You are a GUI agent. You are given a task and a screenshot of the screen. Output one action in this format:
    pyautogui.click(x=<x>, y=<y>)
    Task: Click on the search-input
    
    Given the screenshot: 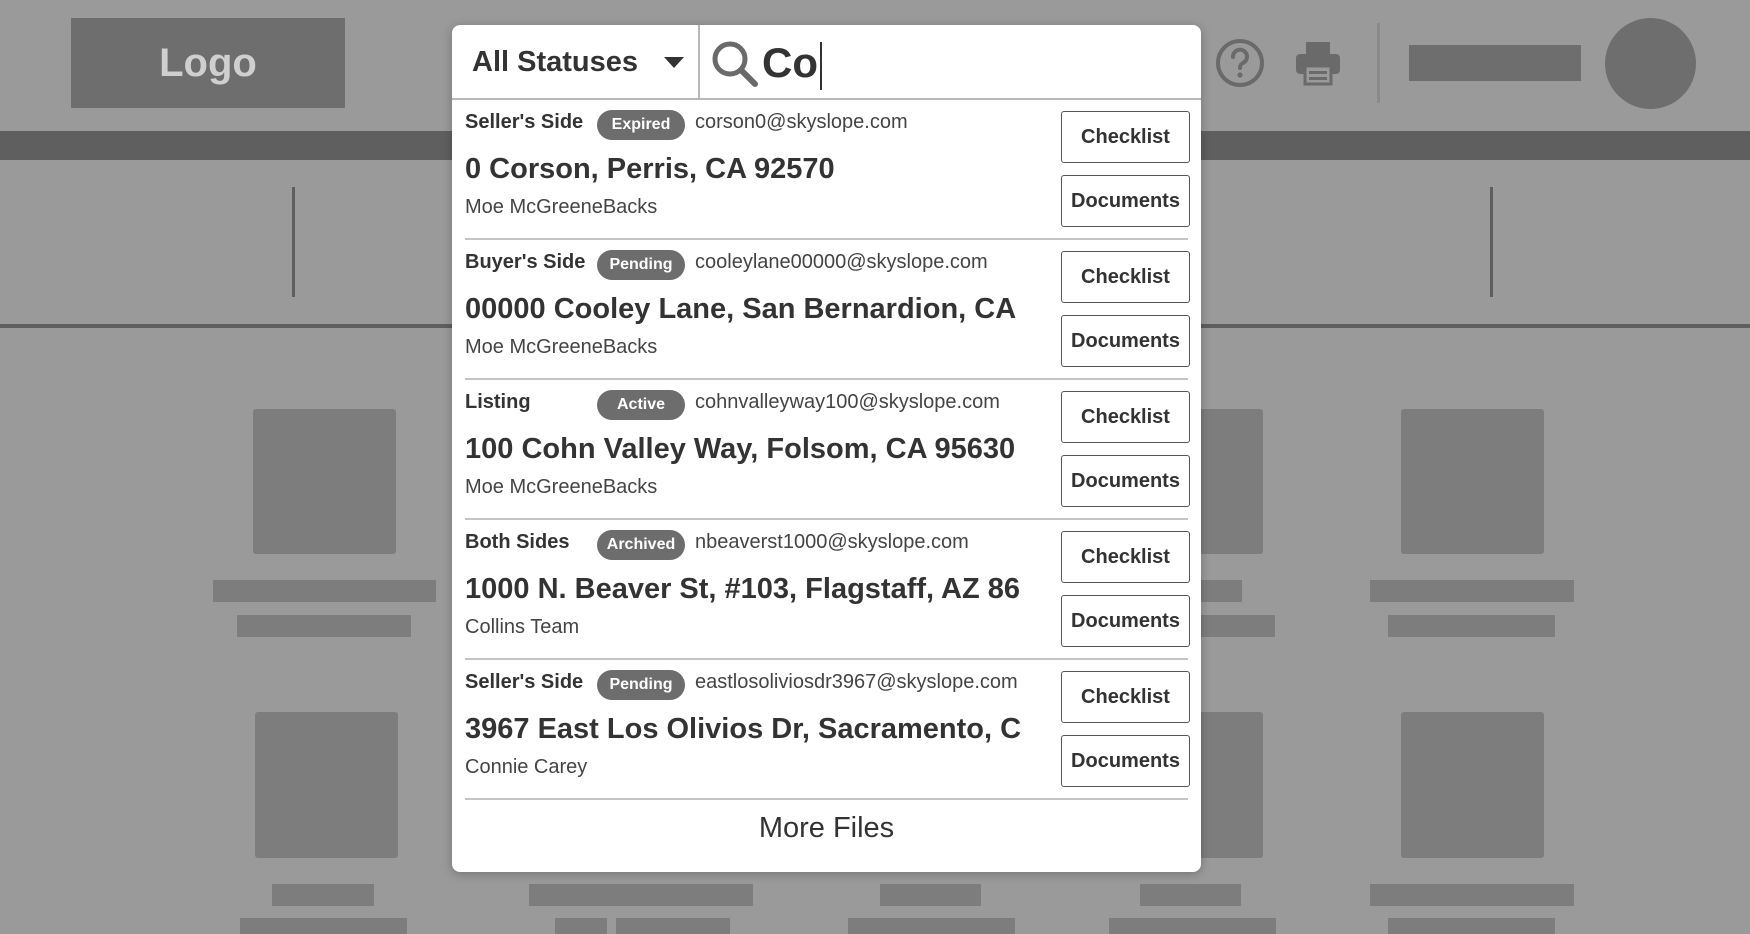 What is the action you would take?
    pyautogui.click(x=972, y=62)
    